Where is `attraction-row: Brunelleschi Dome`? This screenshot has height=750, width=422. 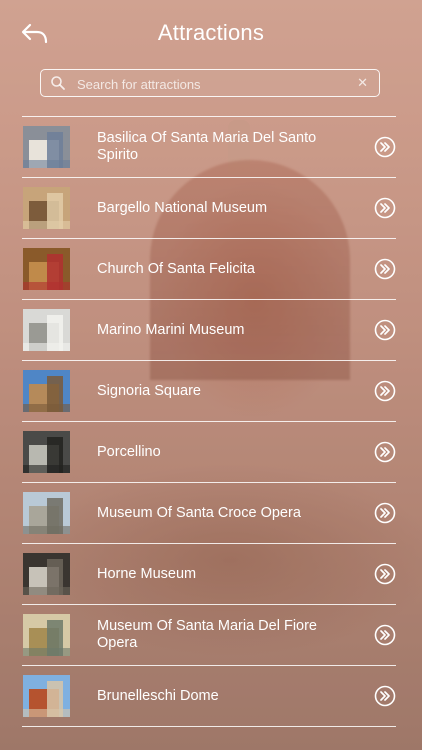 attraction-row: Brunelleschi Dome is located at coordinates (209, 696).